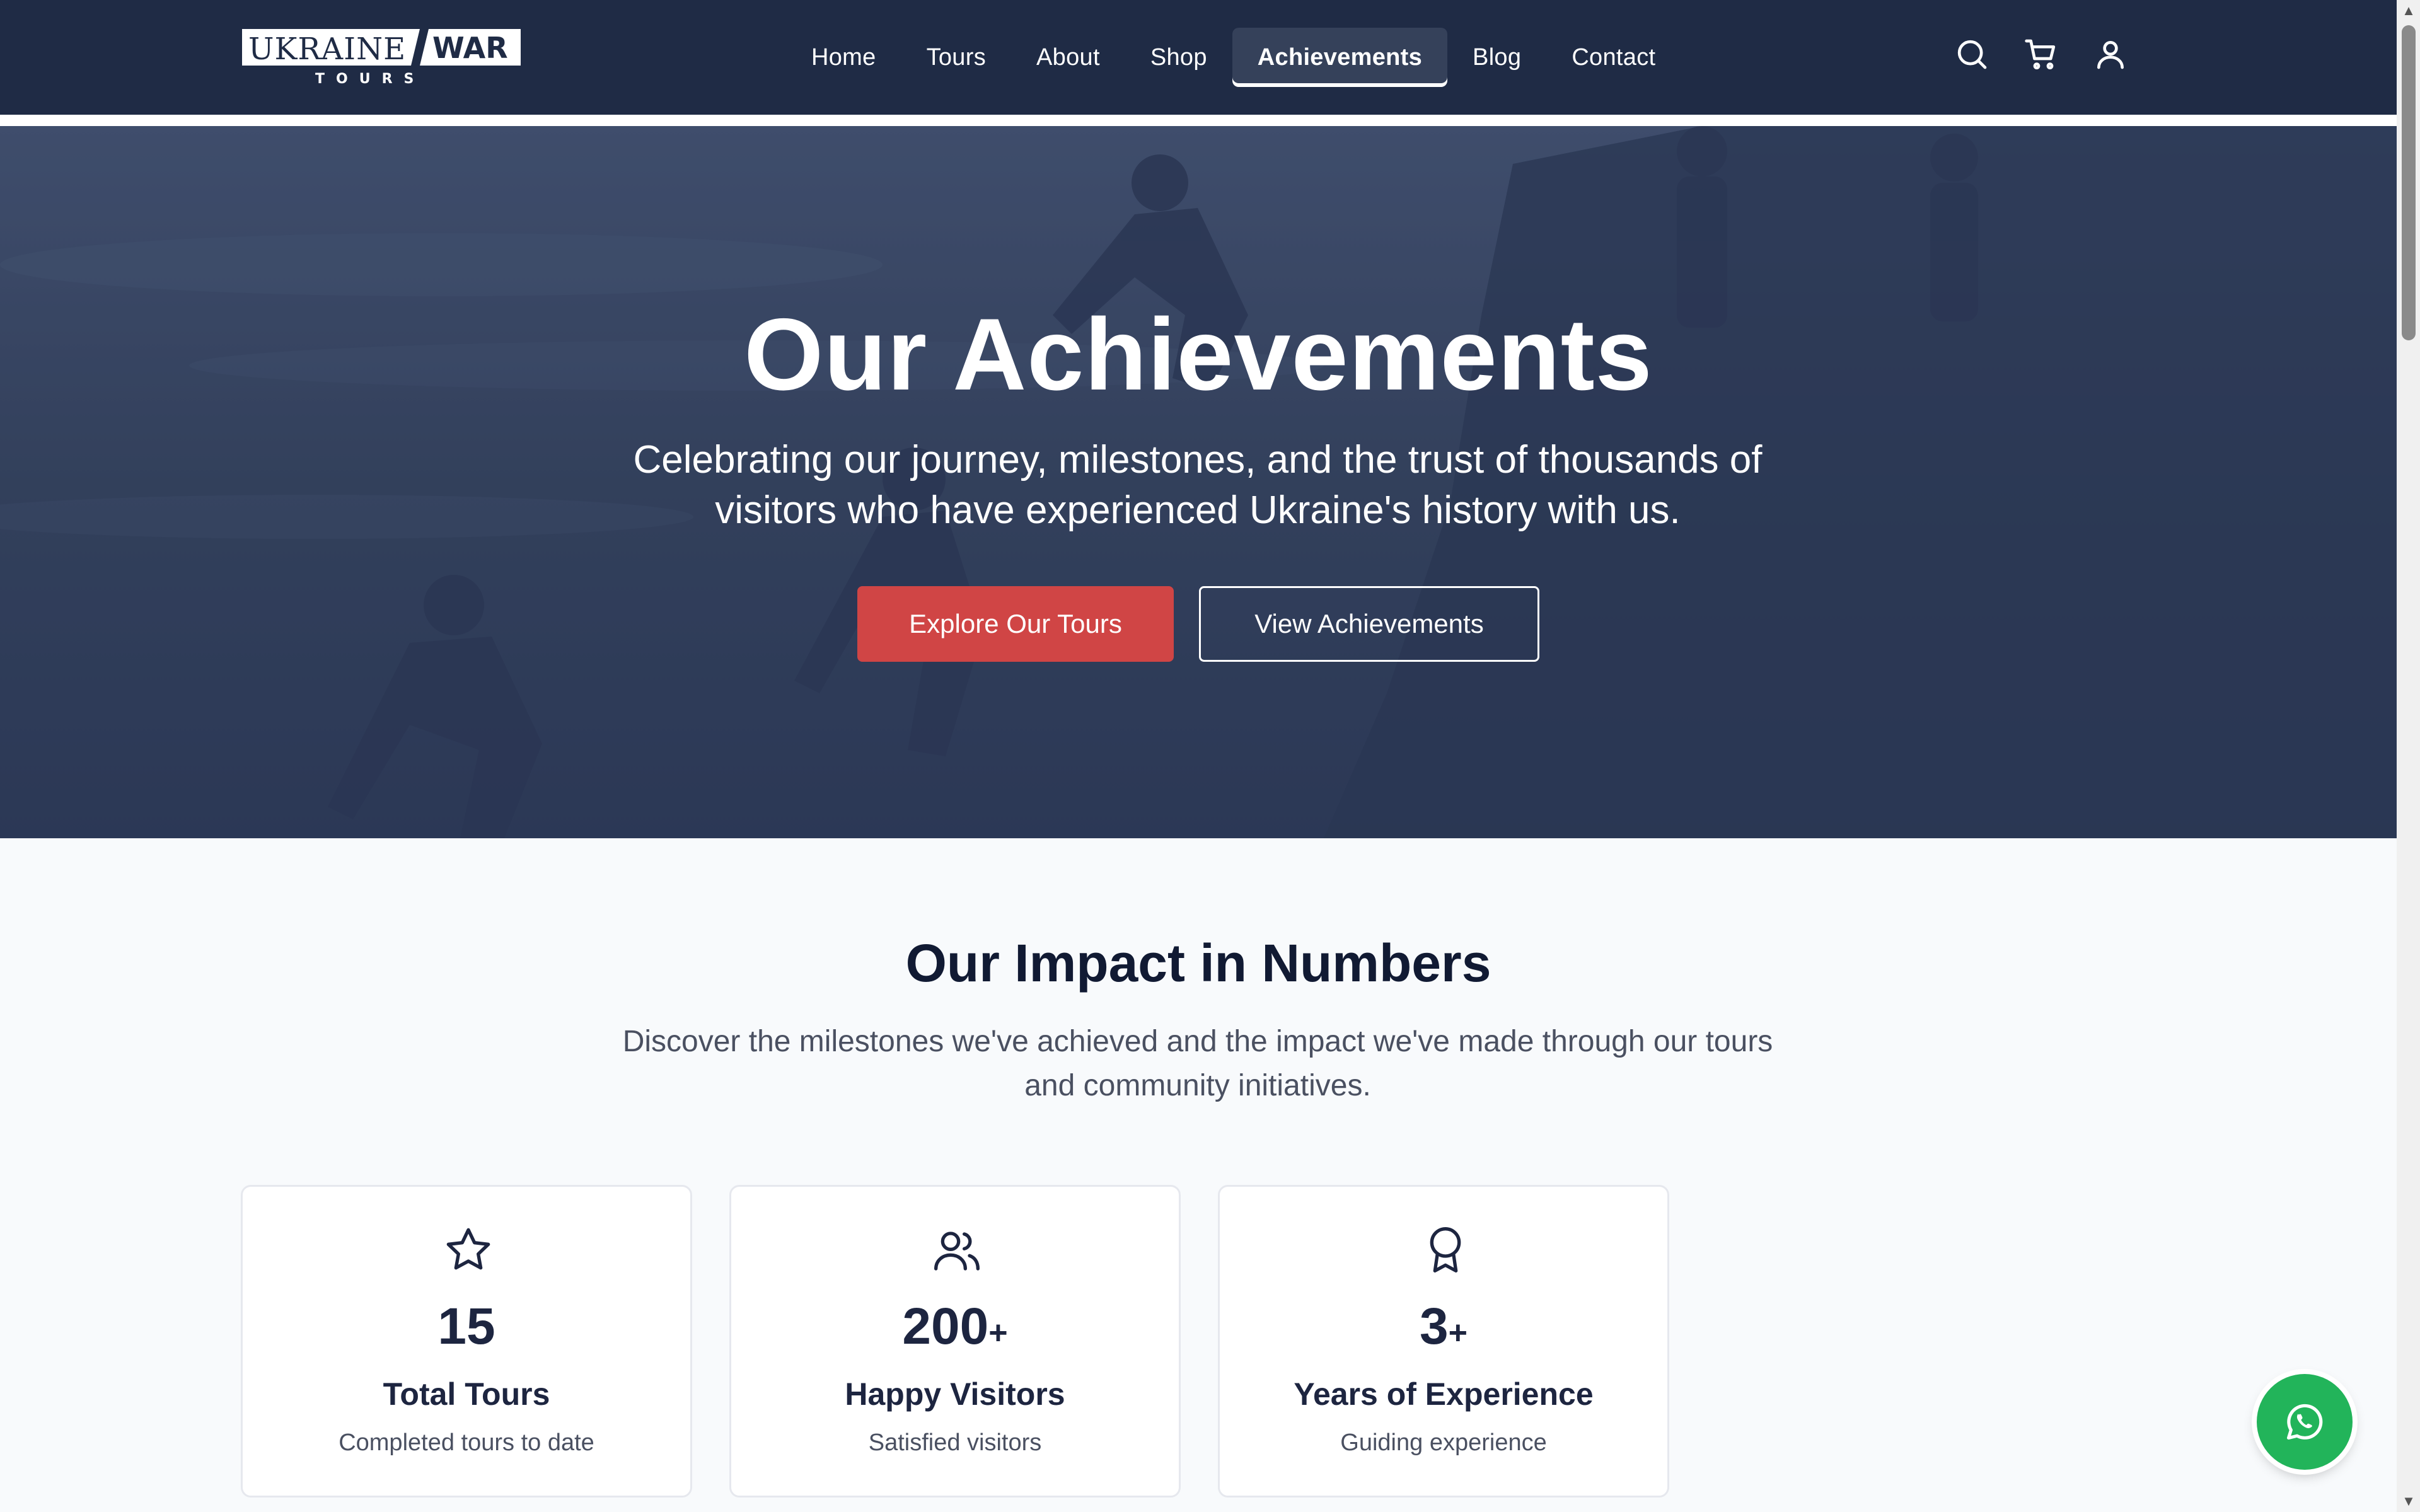 The width and height of the screenshot is (2420, 1512). What do you see at coordinates (1340, 57) in the screenshot?
I see `nav-achievements: Achievements` at bounding box center [1340, 57].